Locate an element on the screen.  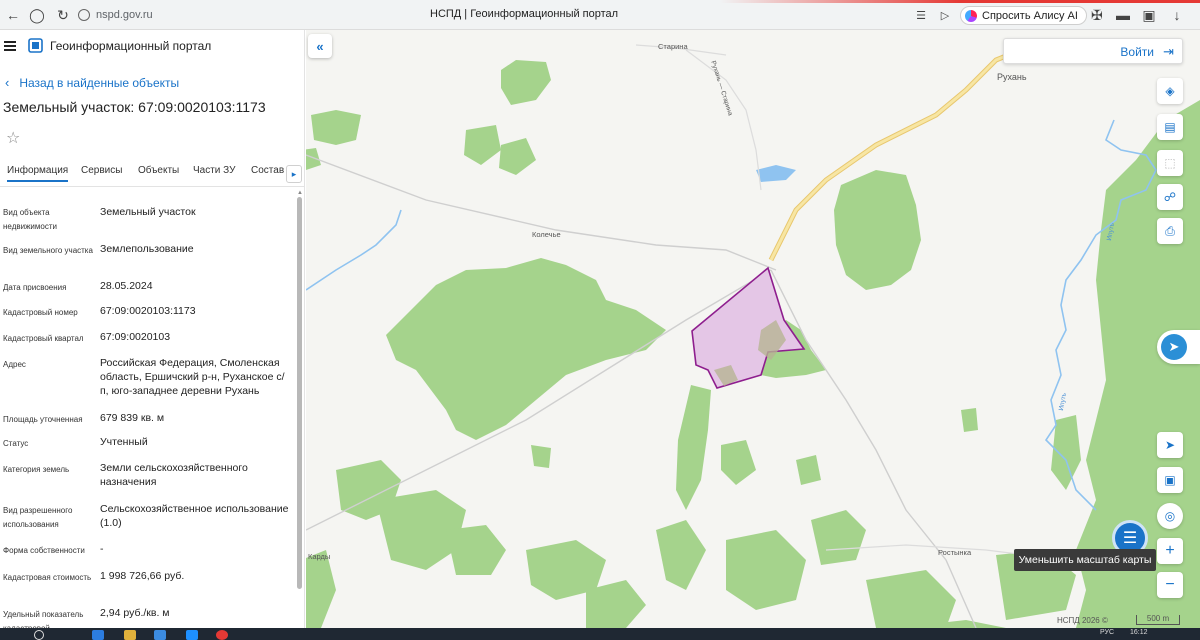
bookmark-icon: ▷ is located at coordinates (945, 15).